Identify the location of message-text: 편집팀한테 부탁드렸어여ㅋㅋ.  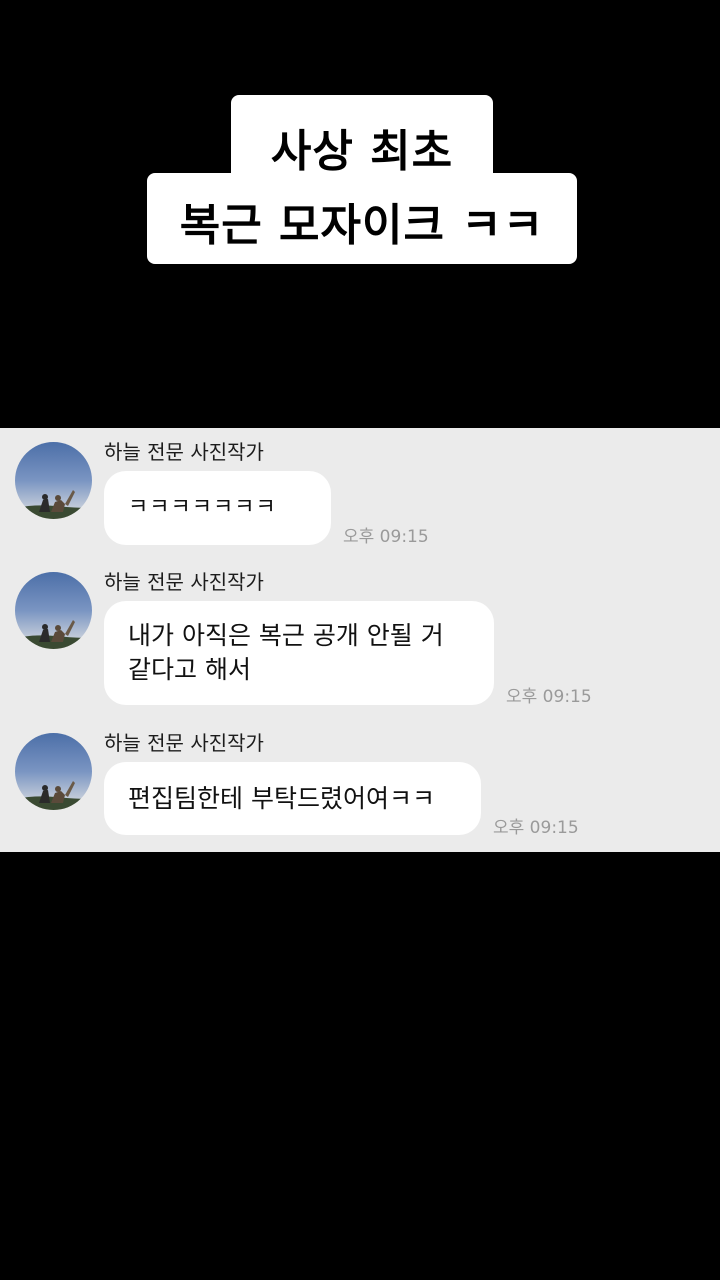
(281, 798).